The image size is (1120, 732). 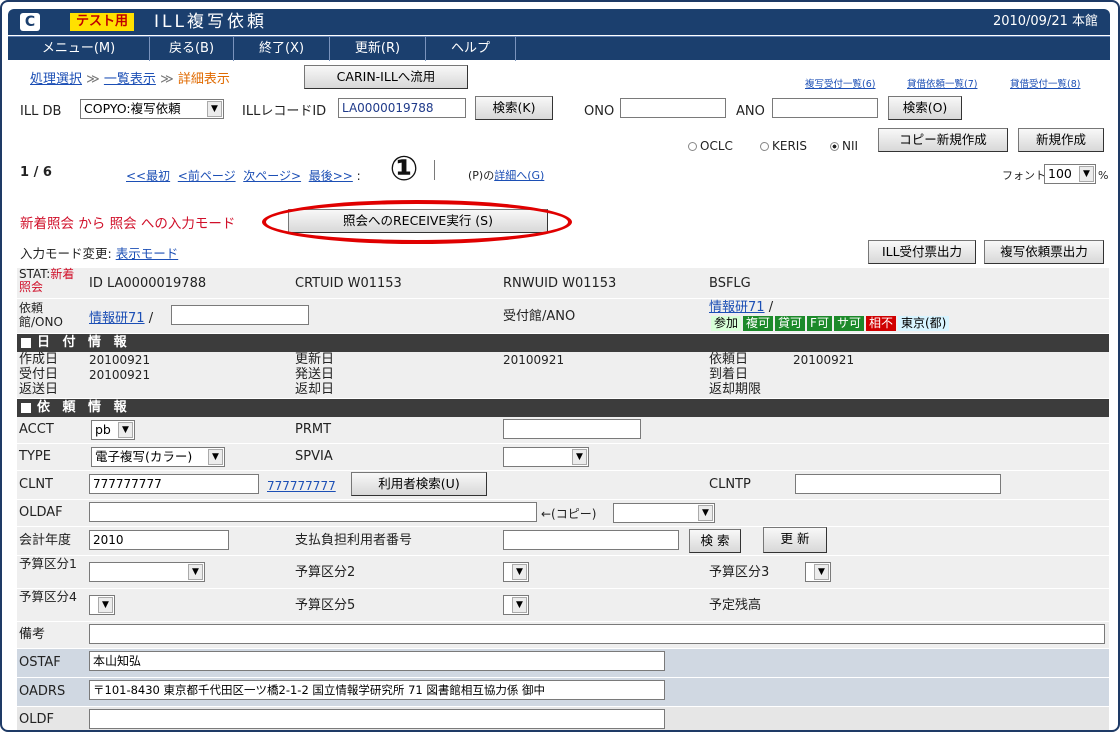 What do you see at coordinates (404, 169) in the screenshot?
I see `annotation-marker: ①` at bounding box center [404, 169].